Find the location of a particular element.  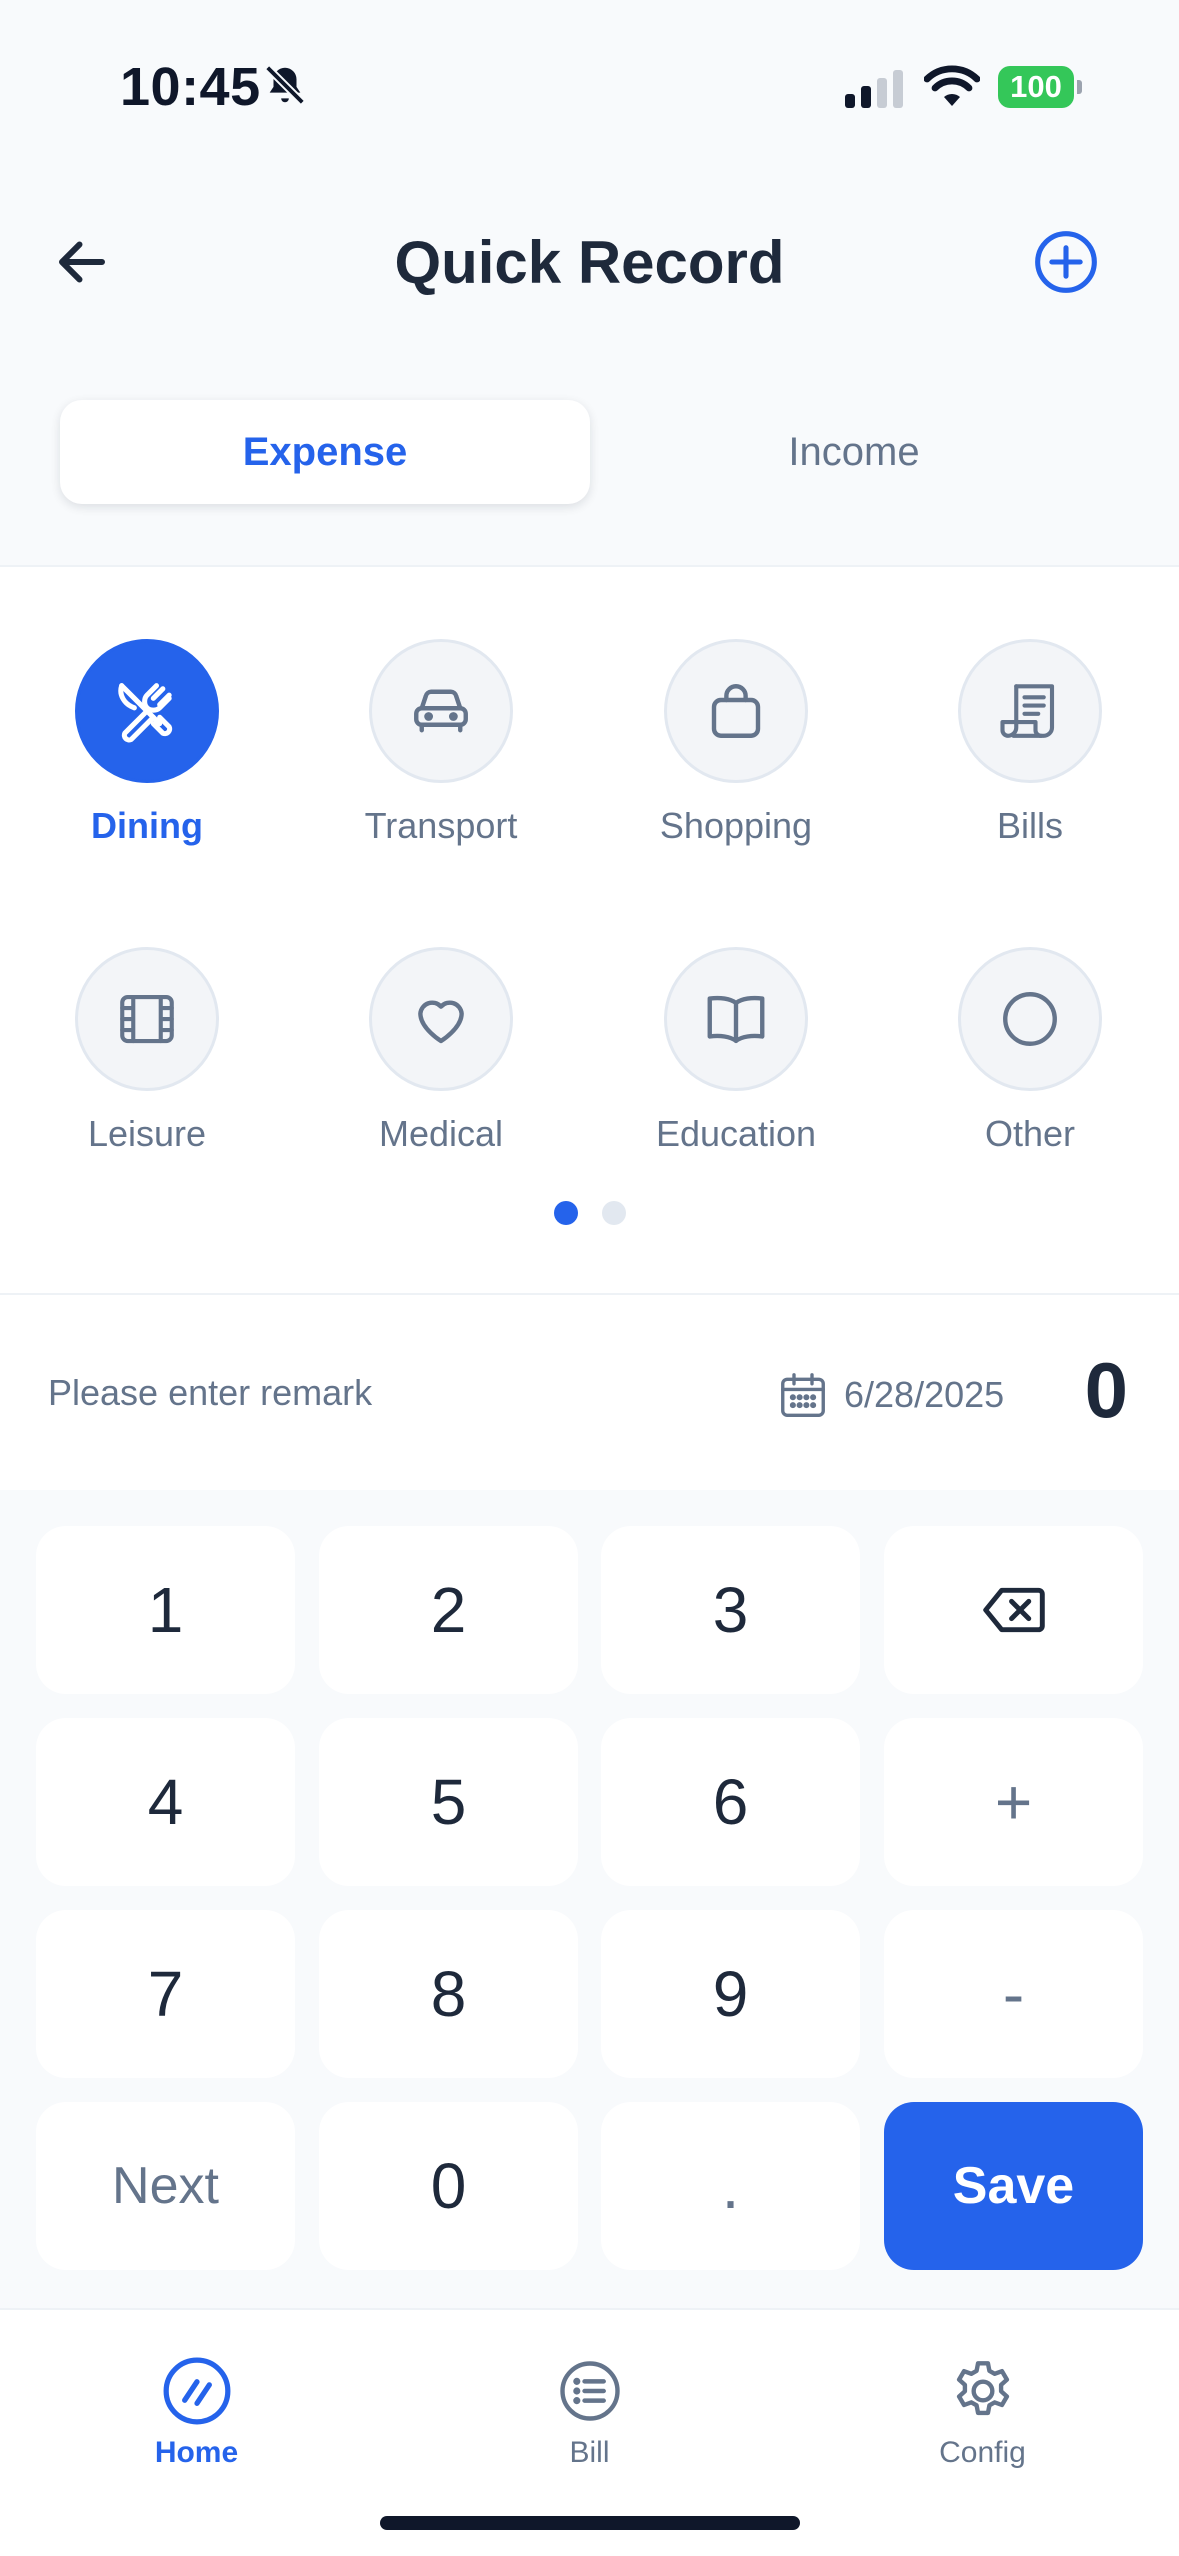

category-dining: Dining is located at coordinates (147, 706).